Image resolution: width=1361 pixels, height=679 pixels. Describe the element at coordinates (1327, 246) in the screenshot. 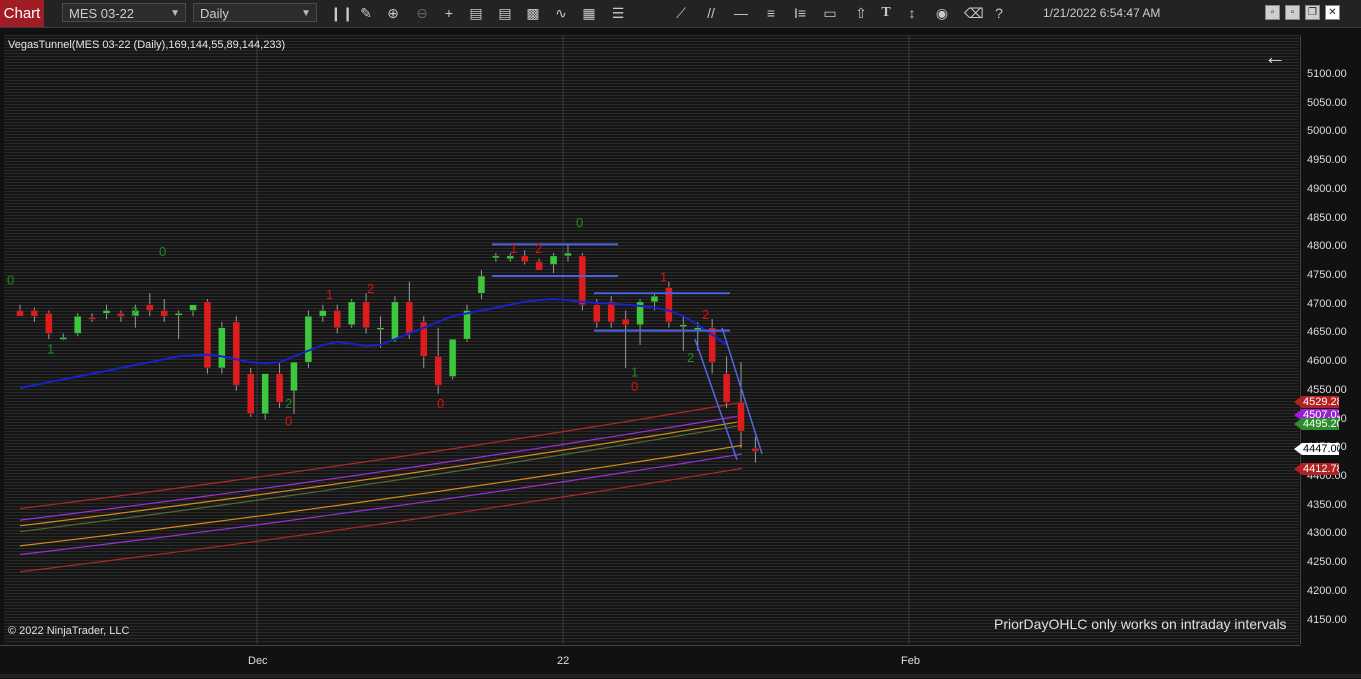

I see `y-tick-label: 4800.00` at that location.